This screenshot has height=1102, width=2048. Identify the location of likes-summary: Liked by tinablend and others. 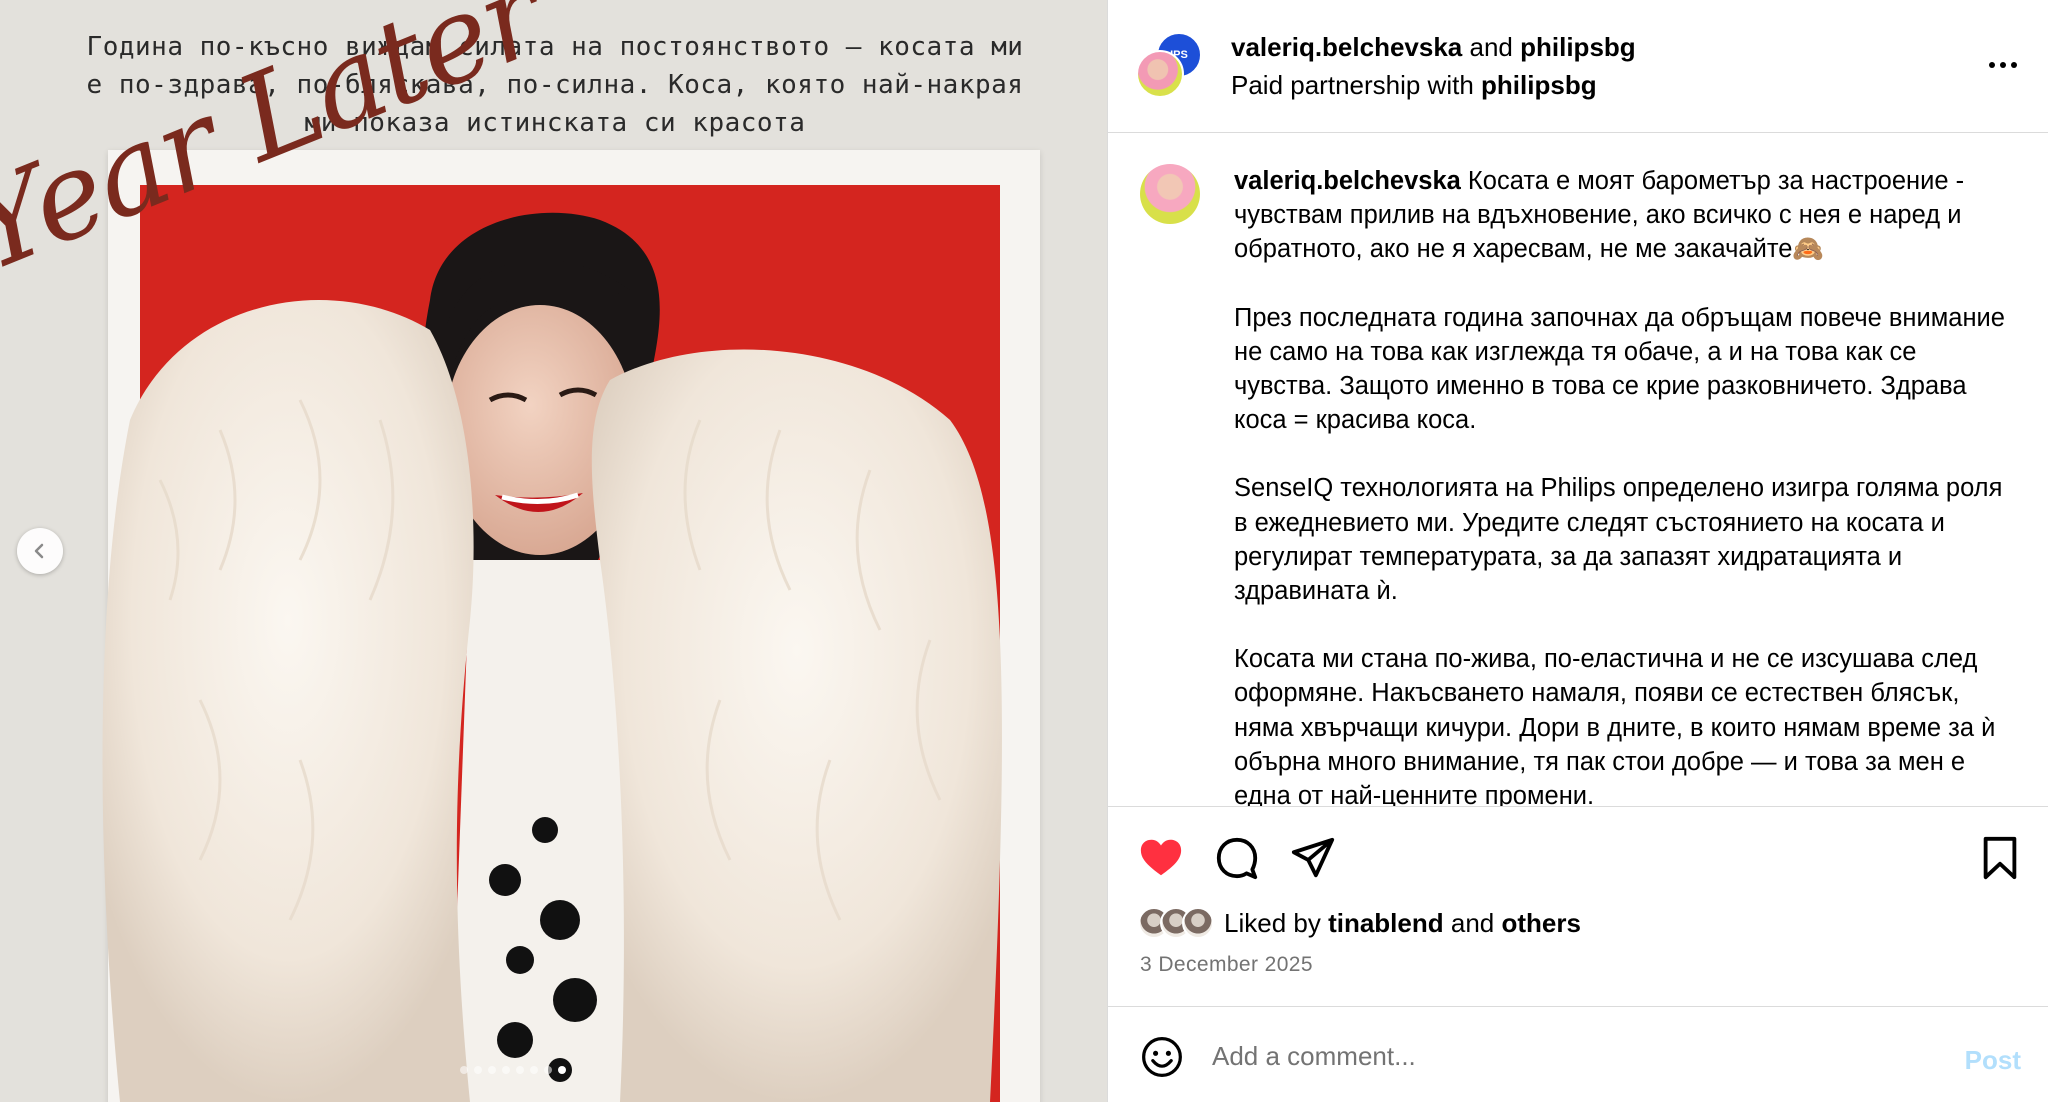
(1359, 923).